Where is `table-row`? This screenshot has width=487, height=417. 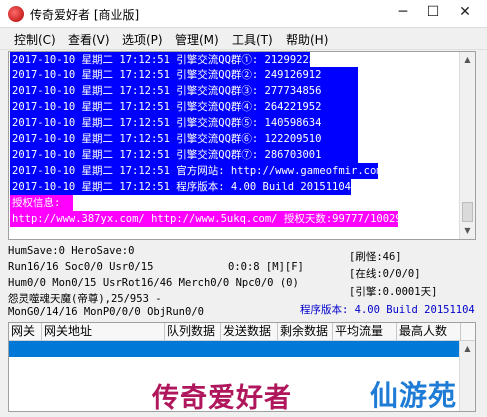
table-row is located at coordinates (235, 349).